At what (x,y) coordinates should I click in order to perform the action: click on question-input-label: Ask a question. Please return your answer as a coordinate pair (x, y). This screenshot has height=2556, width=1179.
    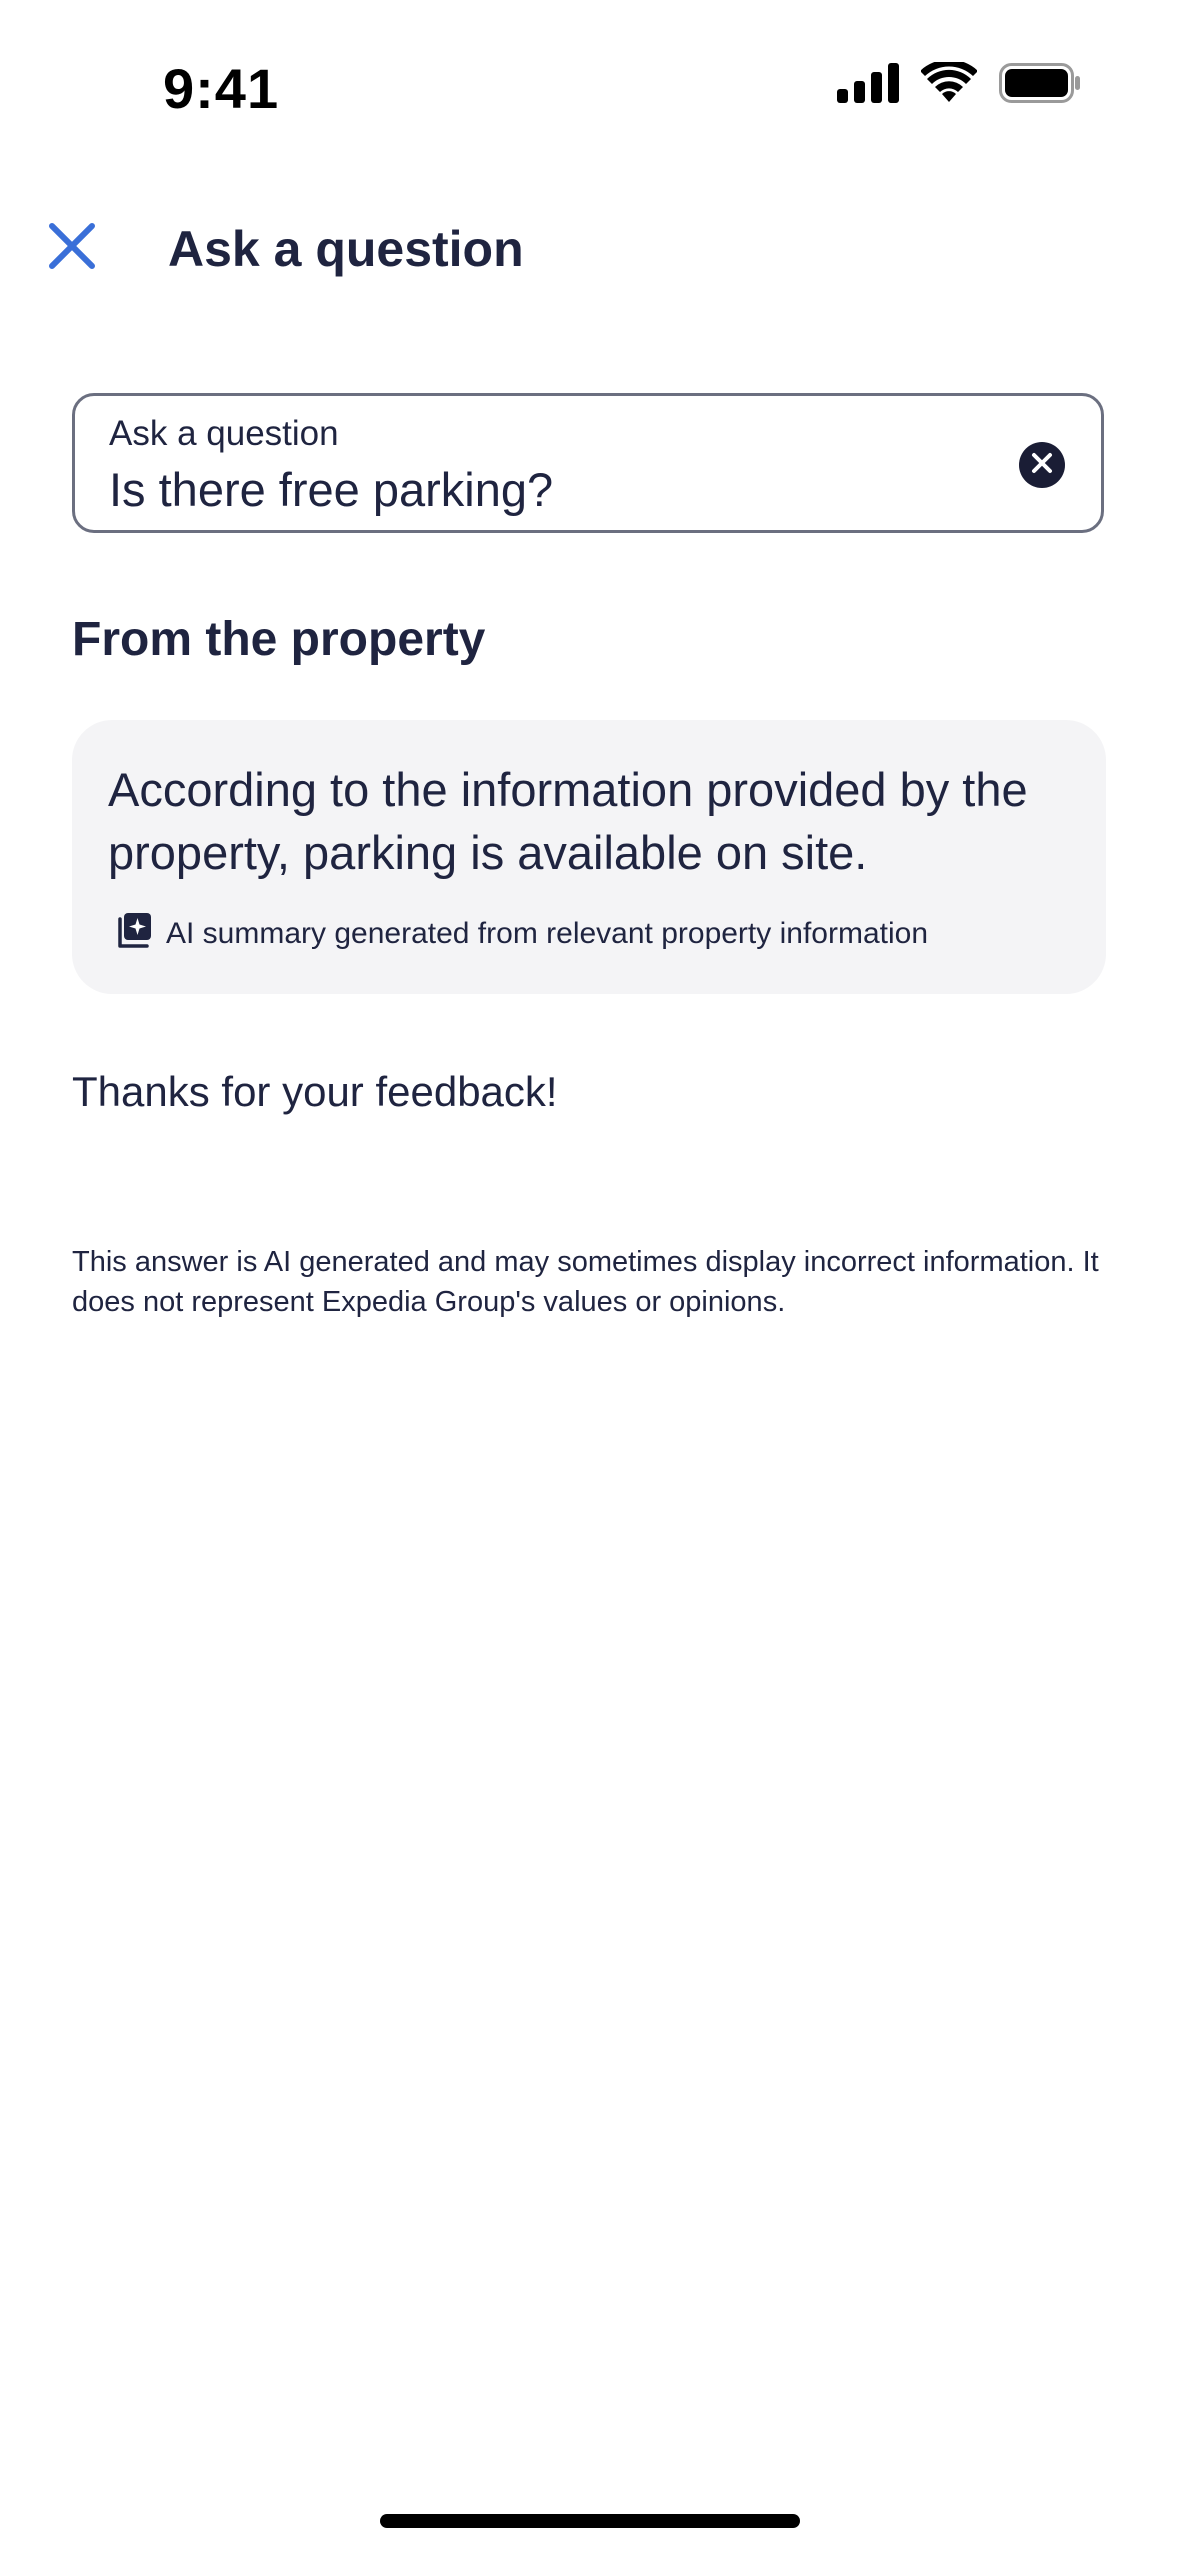
    Looking at the image, I should click on (224, 433).